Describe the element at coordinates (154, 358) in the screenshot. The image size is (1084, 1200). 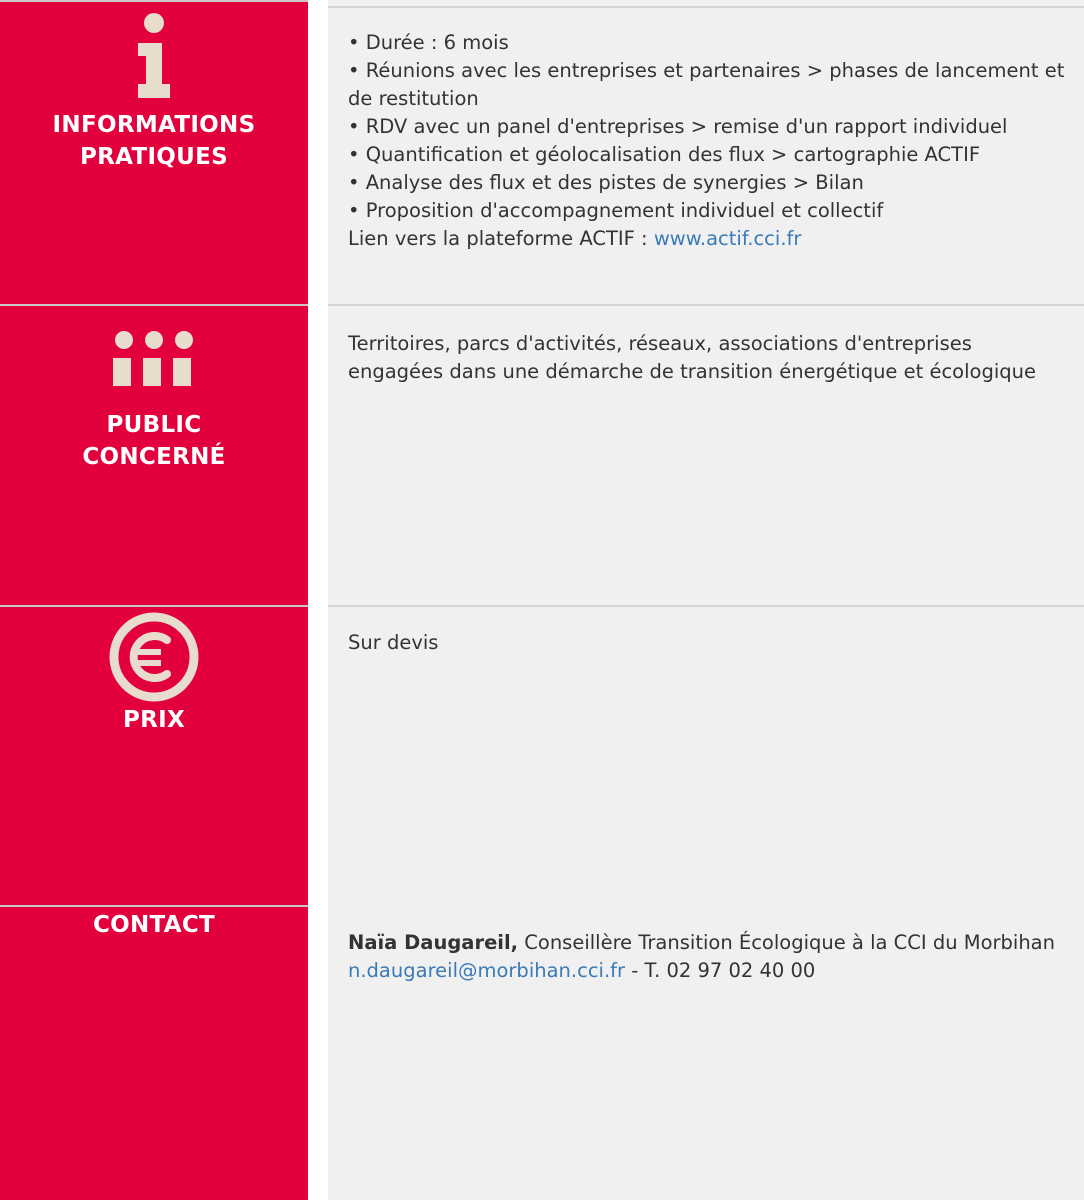
I see `people-group-icon` at that location.